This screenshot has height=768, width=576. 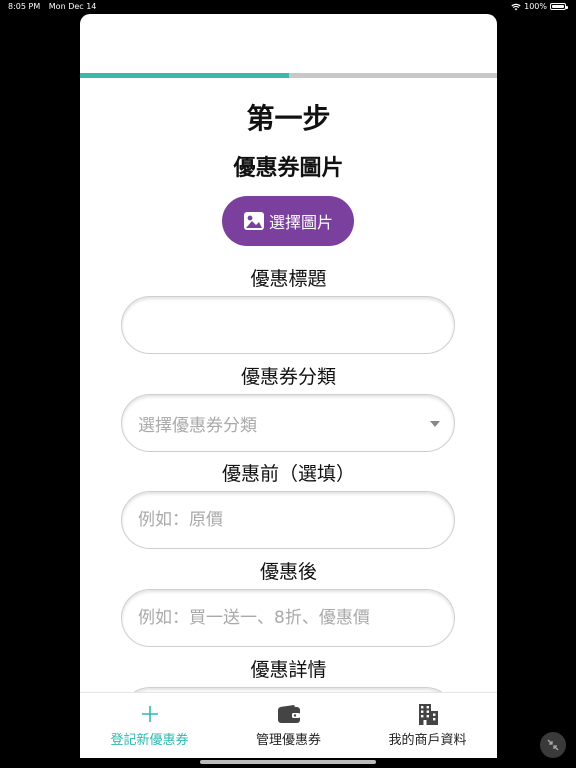 I want to click on tab-register-coupon-label: 登記新優惠券, so click(x=149, y=740).